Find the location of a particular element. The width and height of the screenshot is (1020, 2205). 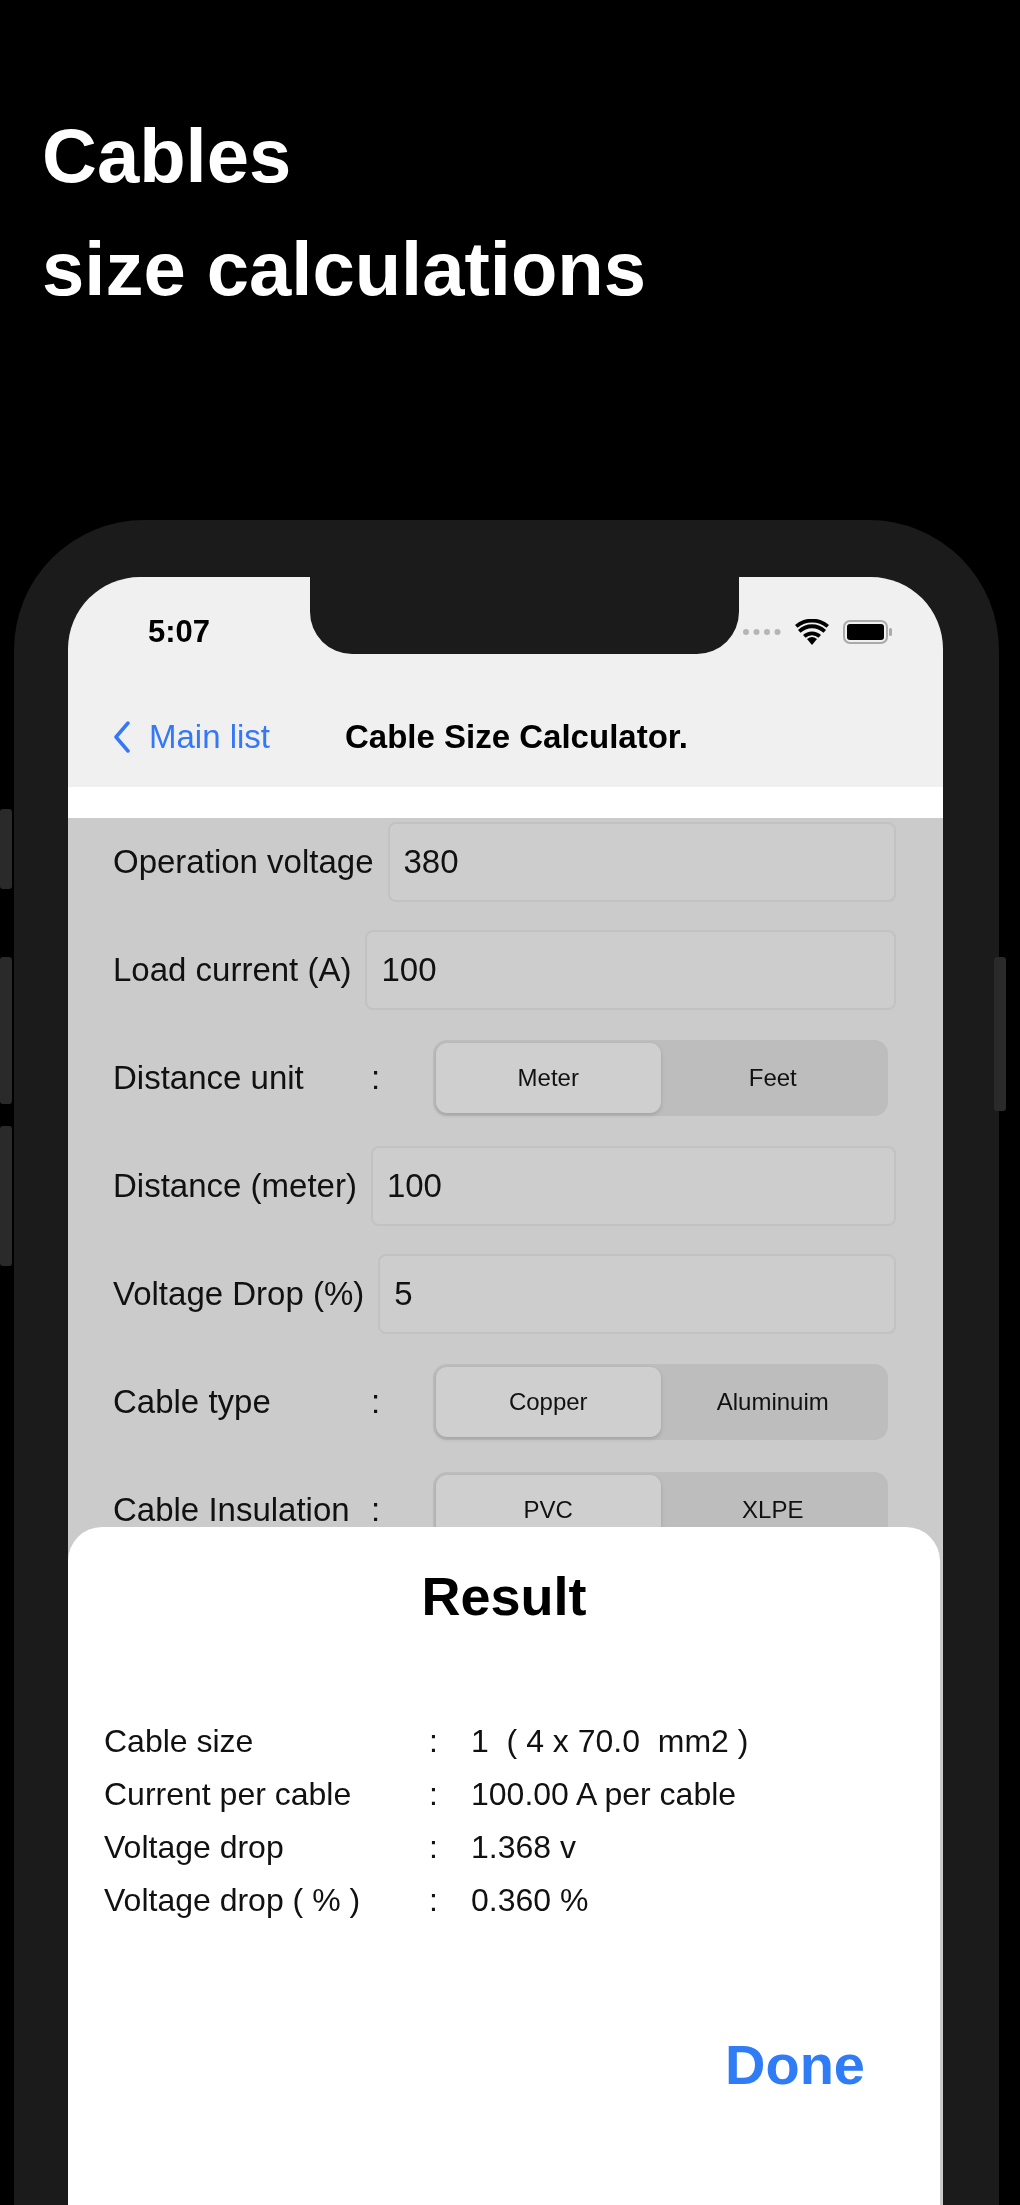

result-value: 1 ( 4 x 70.0 mm2 ) is located at coordinates (610, 1741).